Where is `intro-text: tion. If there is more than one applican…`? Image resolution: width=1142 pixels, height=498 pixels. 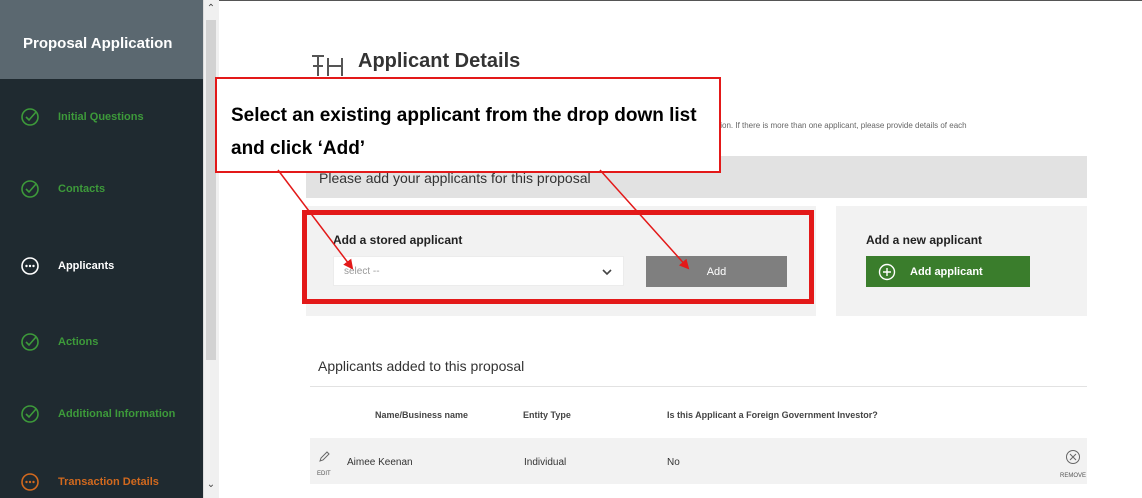 intro-text: tion. If there is more than one applican… is located at coordinates (842, 125).